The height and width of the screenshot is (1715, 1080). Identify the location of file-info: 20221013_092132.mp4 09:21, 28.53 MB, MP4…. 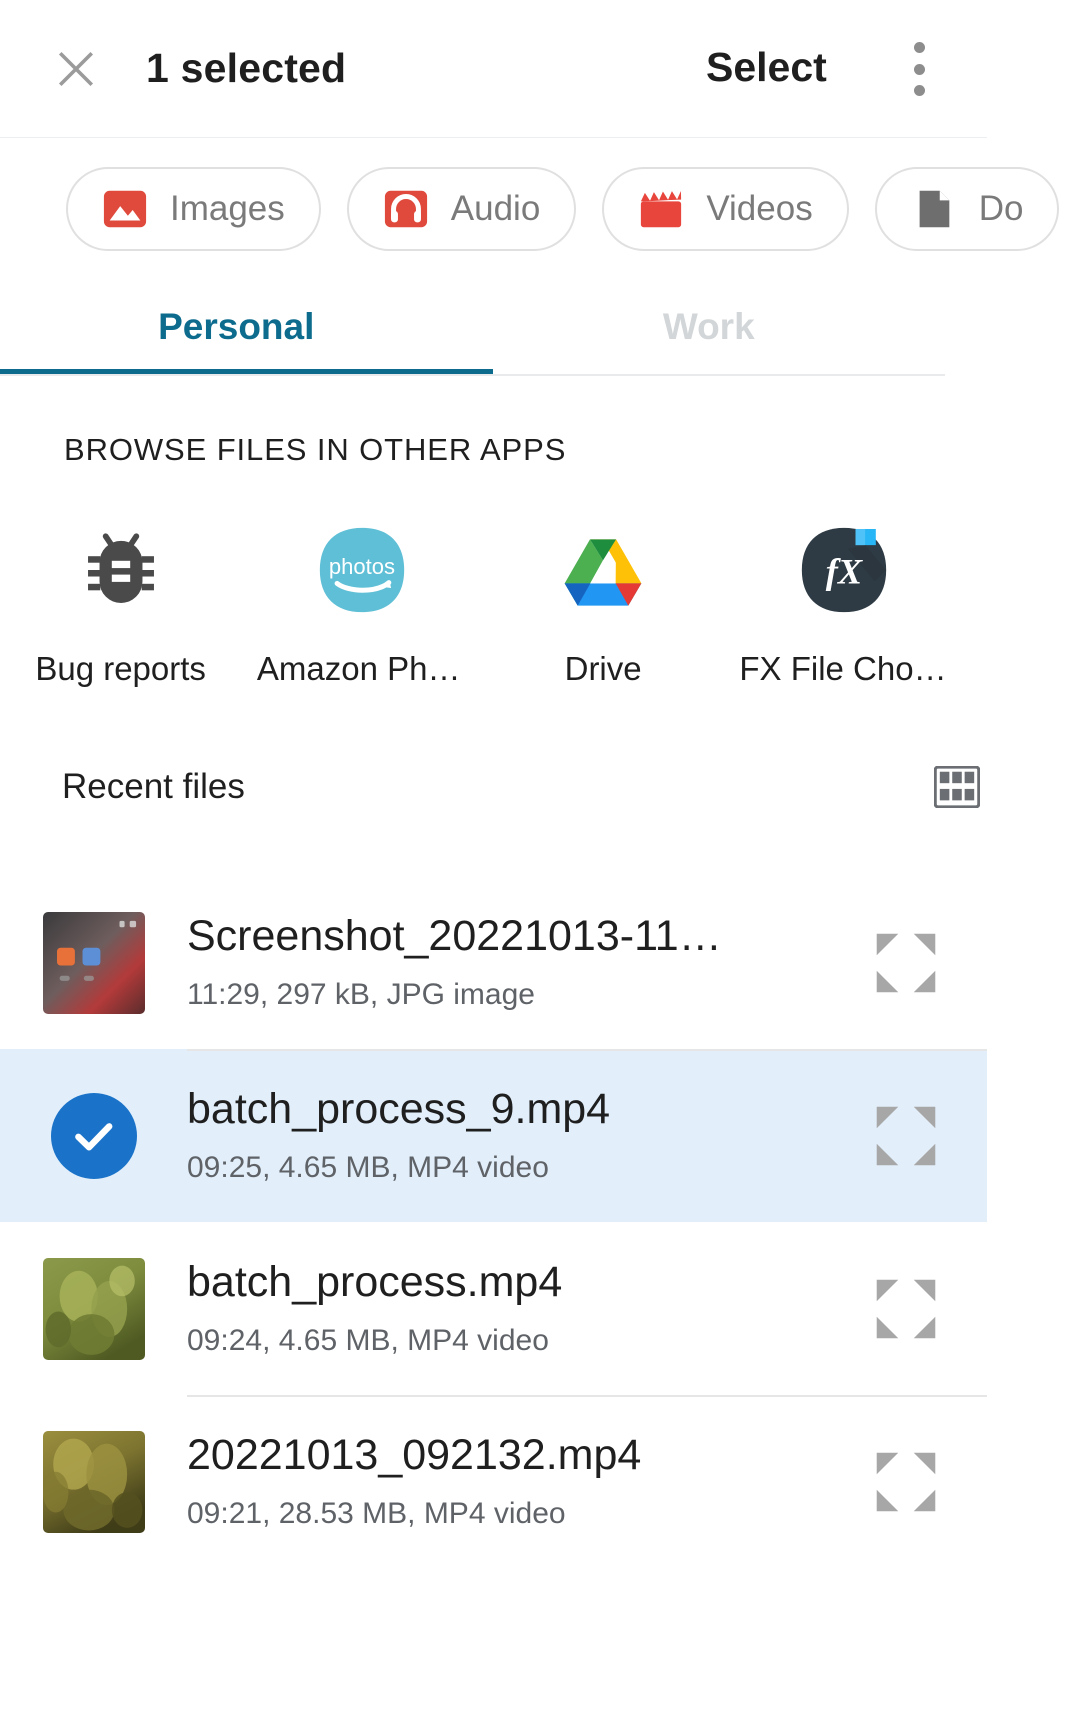
(528, 1481).